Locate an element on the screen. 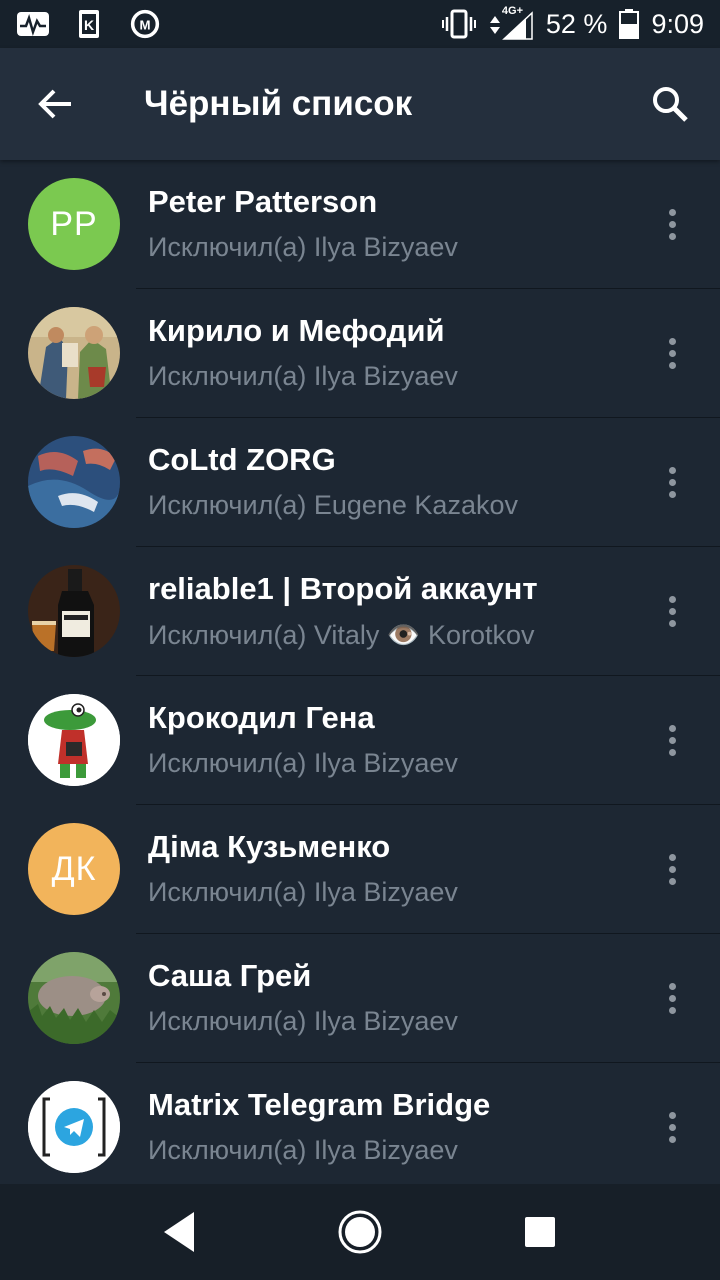 The image size is (720, 1280). svg-text: M is located at coordinates (144, 24).